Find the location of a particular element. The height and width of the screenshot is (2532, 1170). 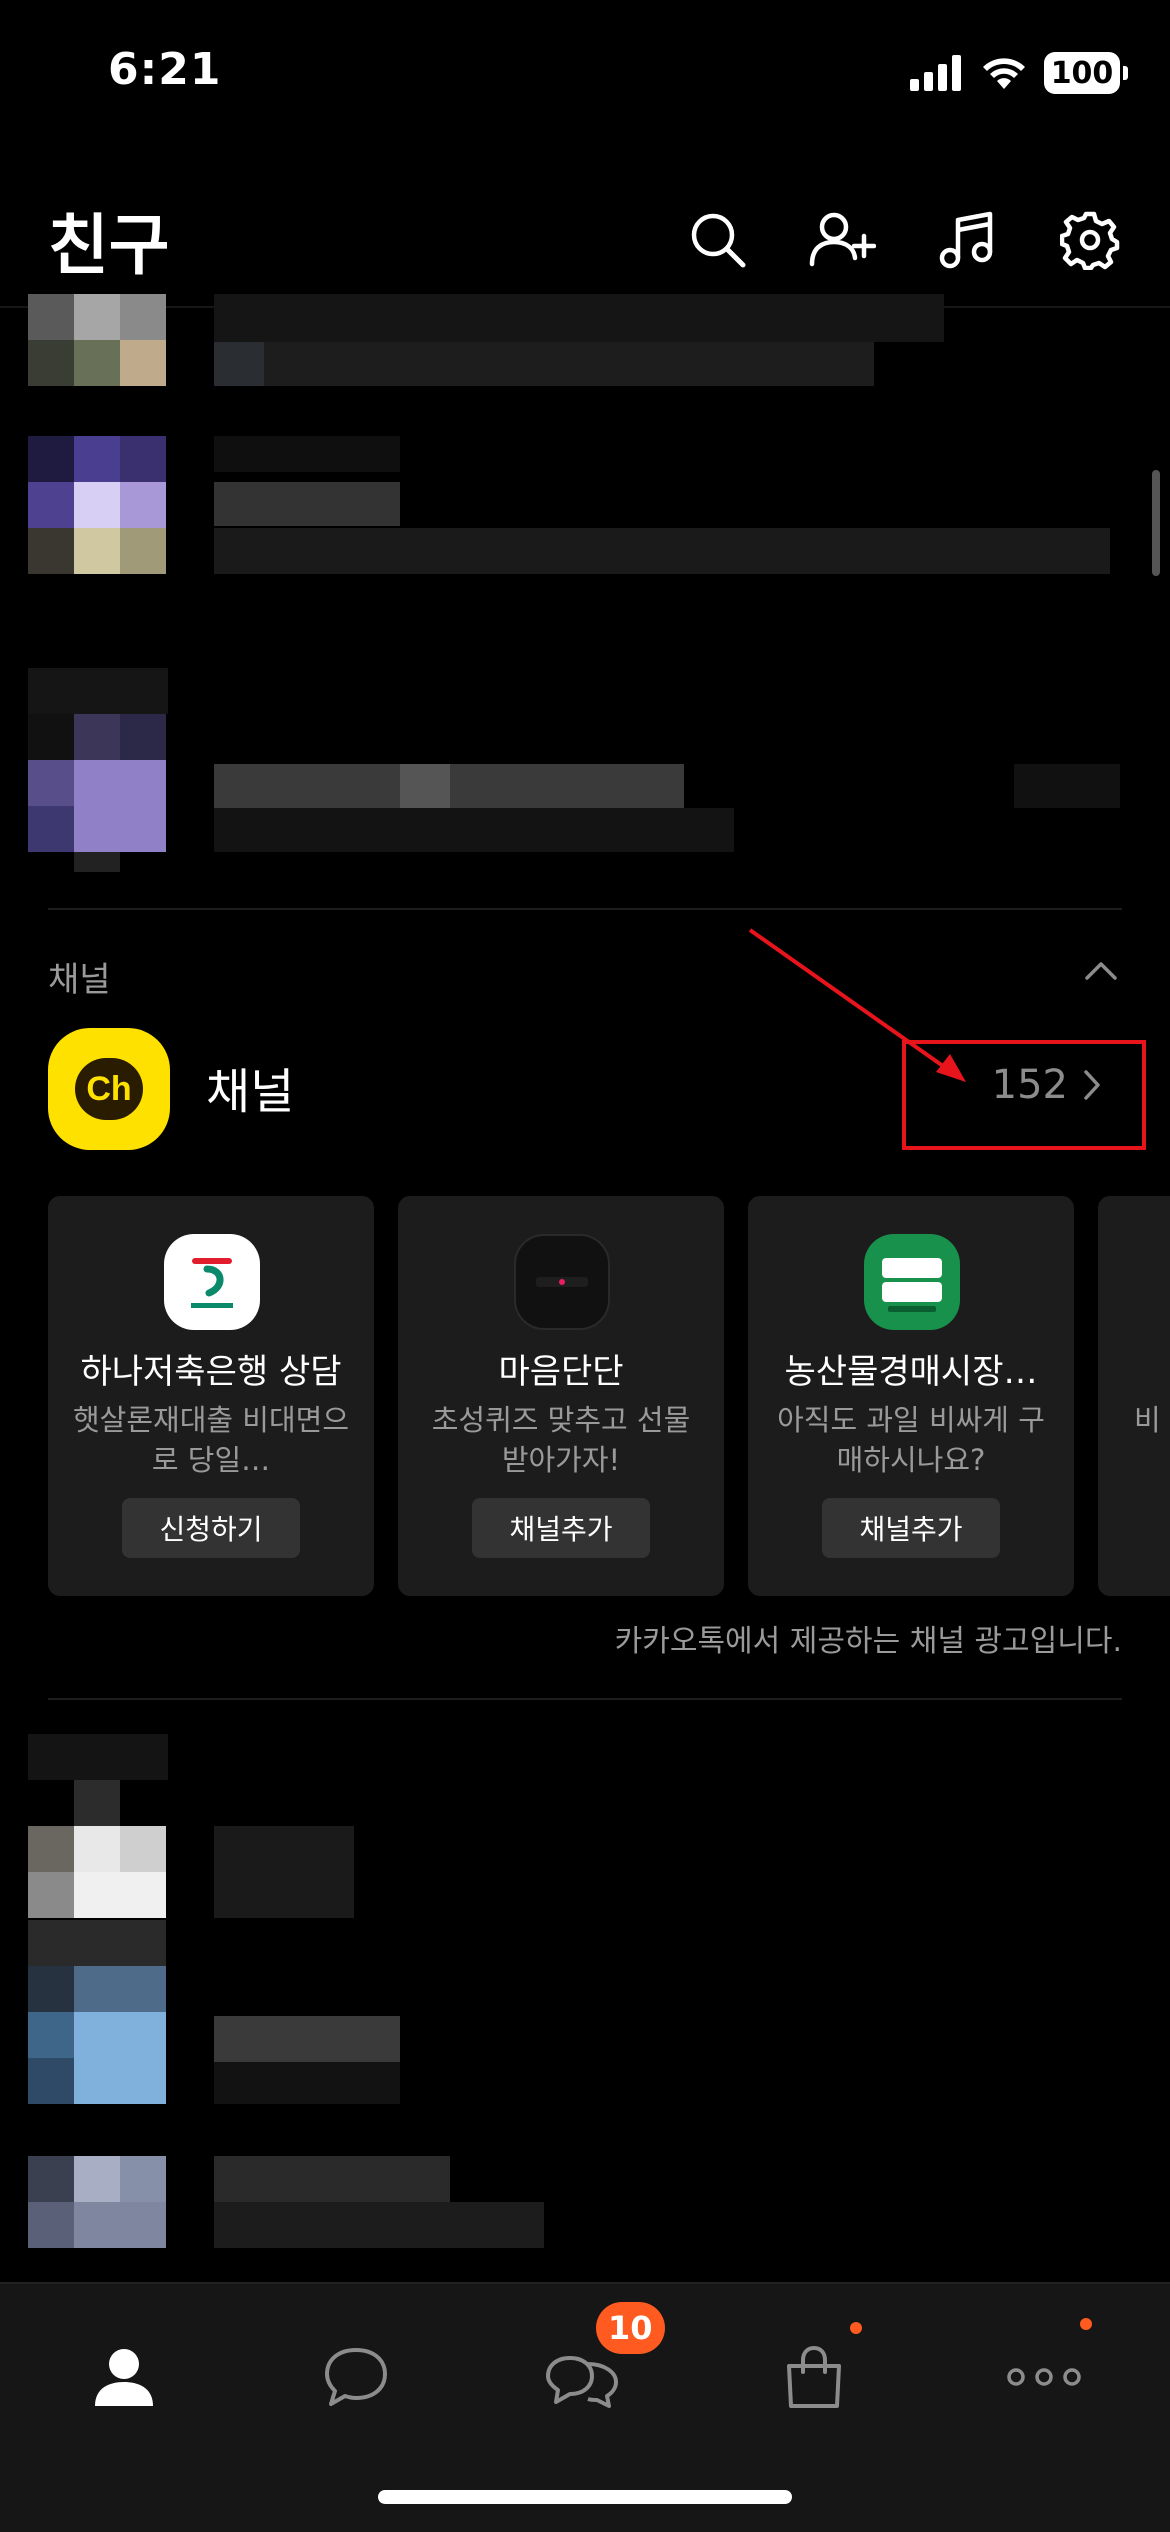

maeumdandan-logo-icon is located at coordinates (562, 1282).